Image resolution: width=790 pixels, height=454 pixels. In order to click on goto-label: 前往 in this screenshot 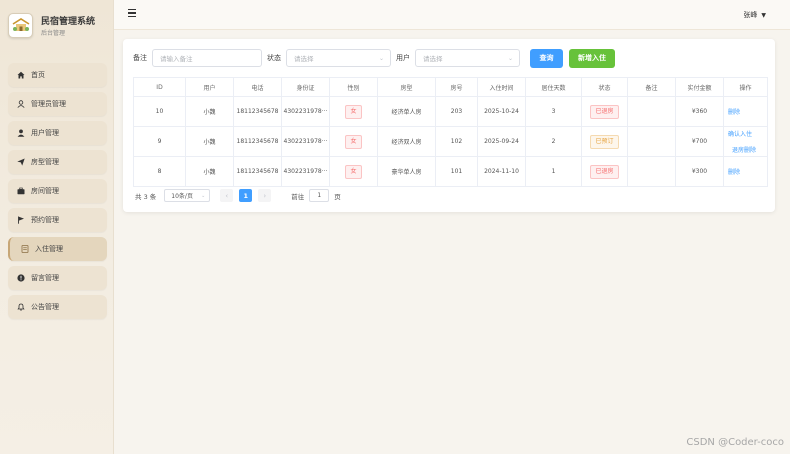, I will do `click(298, 196)`.